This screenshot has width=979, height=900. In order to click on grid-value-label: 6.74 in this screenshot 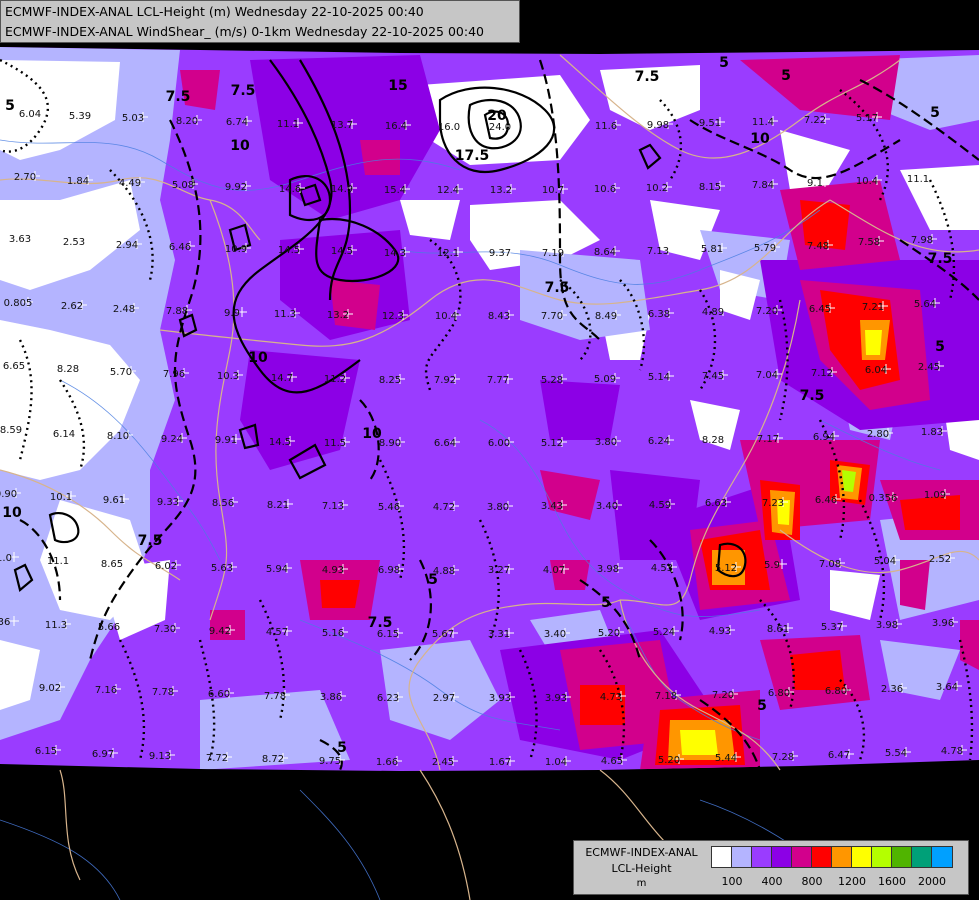, I will do `click(237, 122)`.